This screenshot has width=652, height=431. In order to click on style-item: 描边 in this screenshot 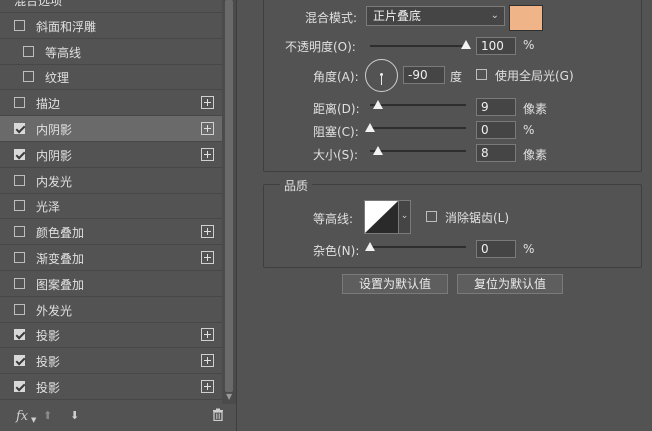, I will do `click(111, 103)`.